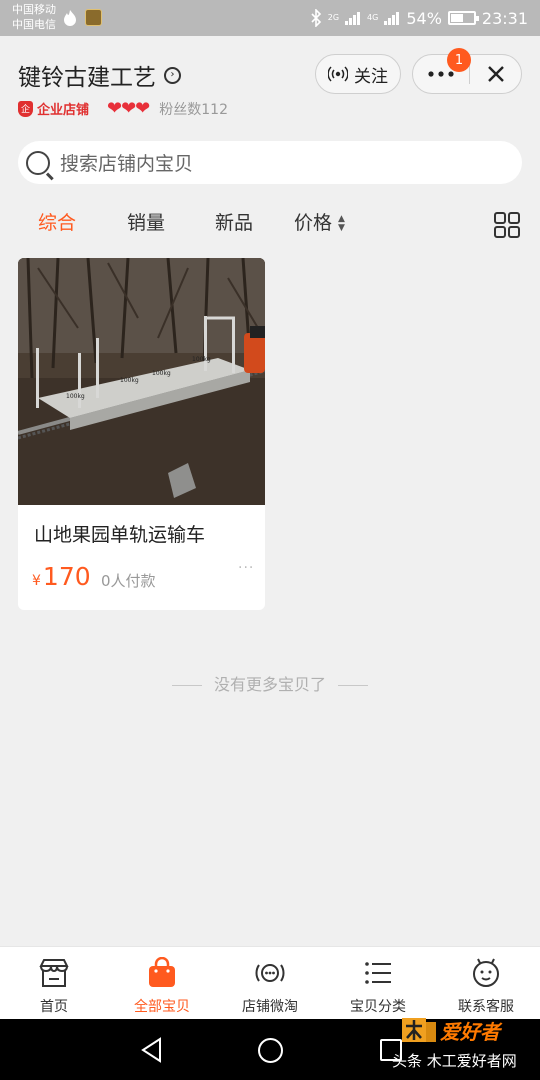 Image resolution: width=540 pixels, height=1080 pixels. I want to click on product-photo: 100kg 100kg 100kg 100kg, so click(141, 381).